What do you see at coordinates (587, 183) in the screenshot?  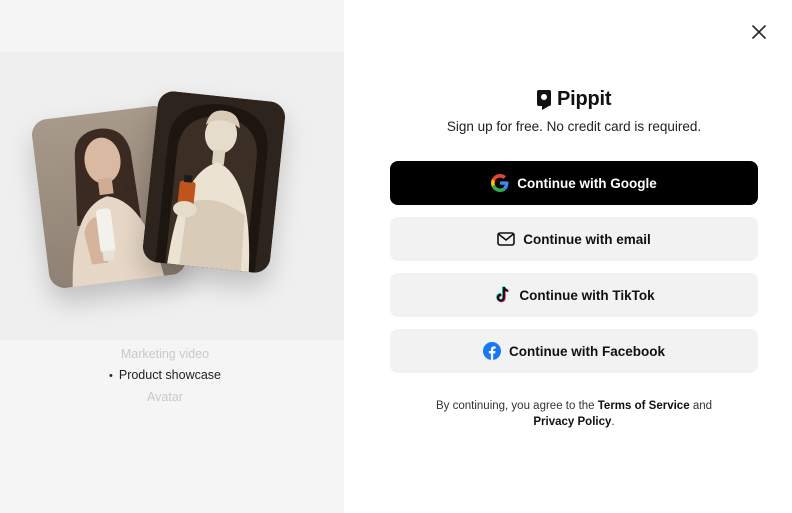 I see `google-button-label: Continue with Google` at bounding box center [587, 183].